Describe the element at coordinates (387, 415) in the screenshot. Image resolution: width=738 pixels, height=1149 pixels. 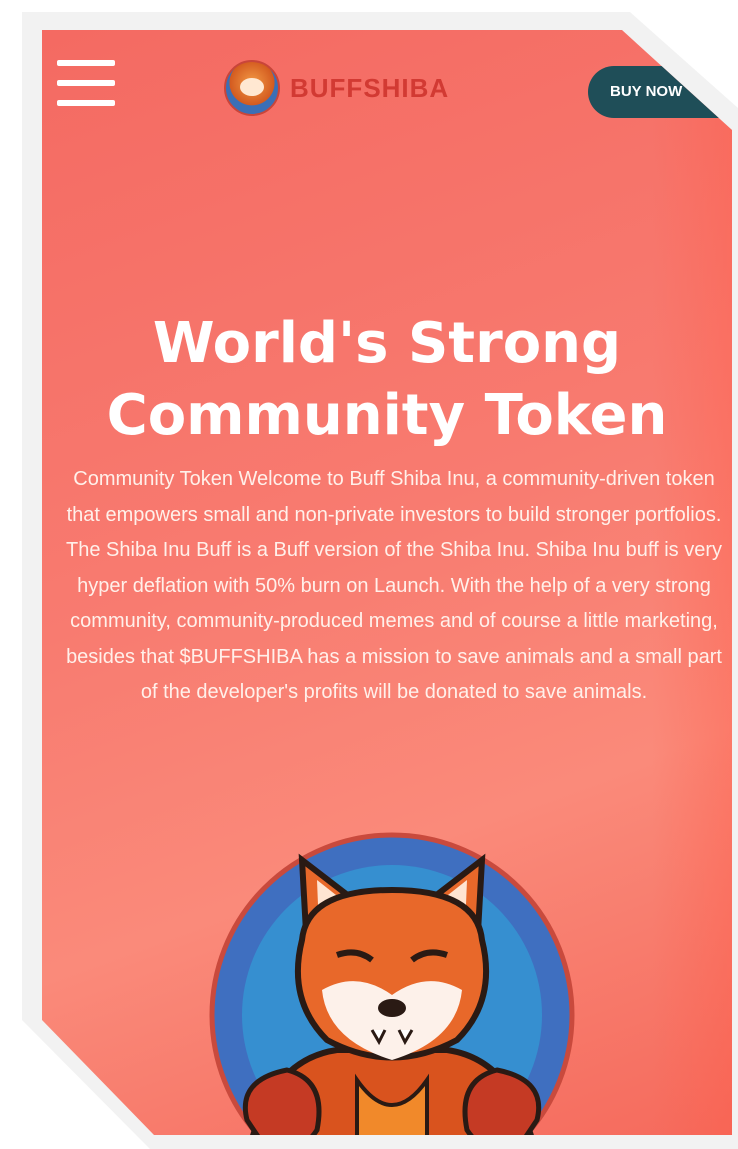
I see `hero-title-line2: Community Token` at that location.